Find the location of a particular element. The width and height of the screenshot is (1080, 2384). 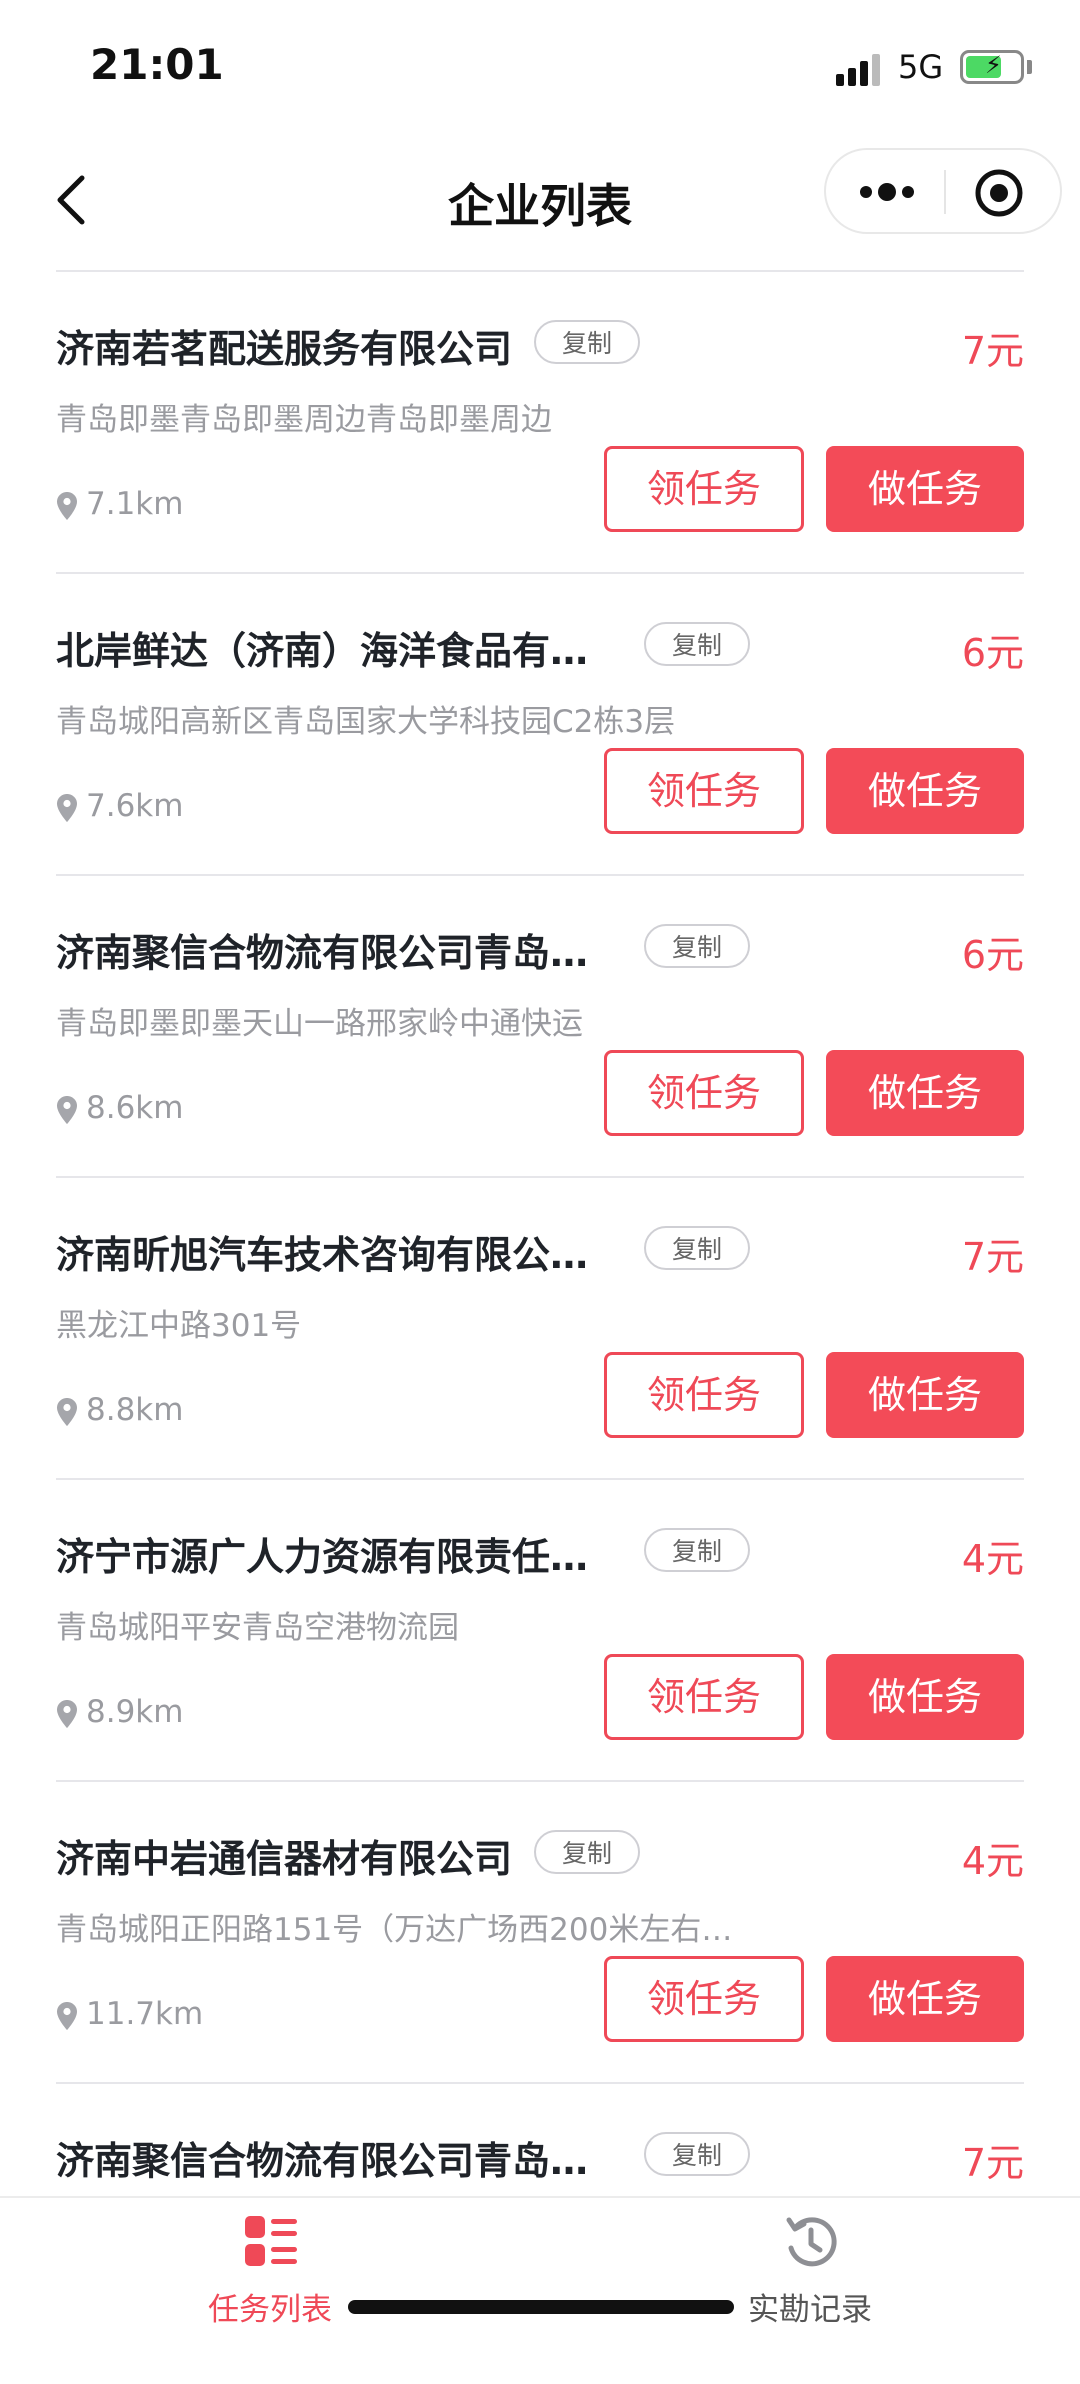

distance-value: 8.9km is located at coordinates (135, 1712).